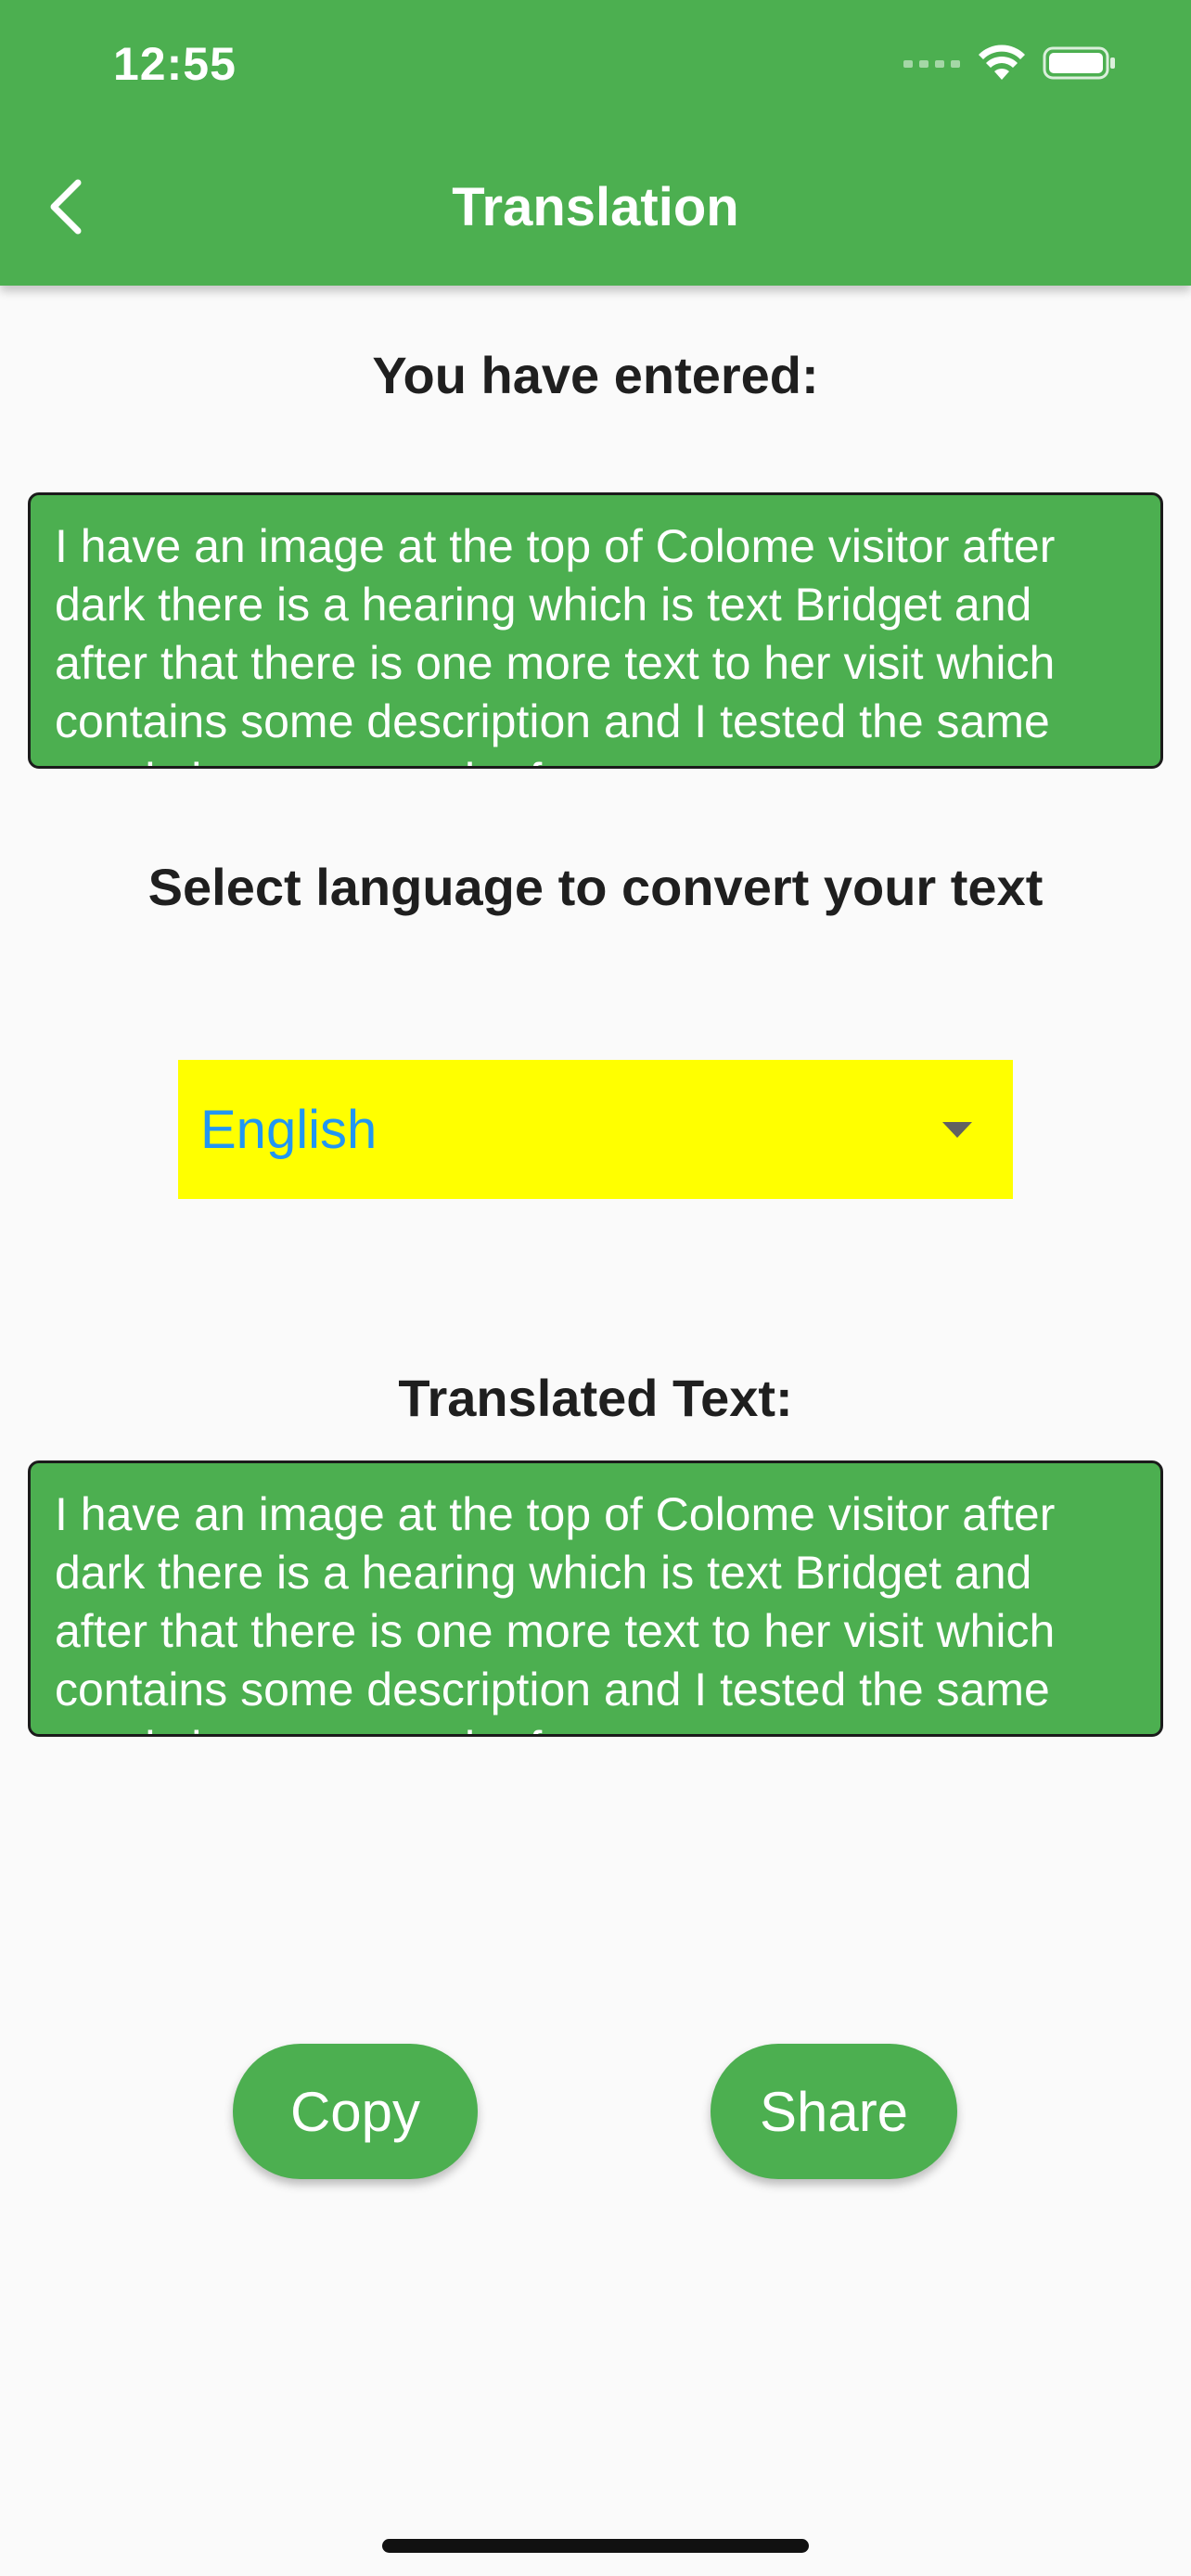 The width and height of the screenshot is (1191, 2576). I want to click on home-indicator, so click(595, 2546).